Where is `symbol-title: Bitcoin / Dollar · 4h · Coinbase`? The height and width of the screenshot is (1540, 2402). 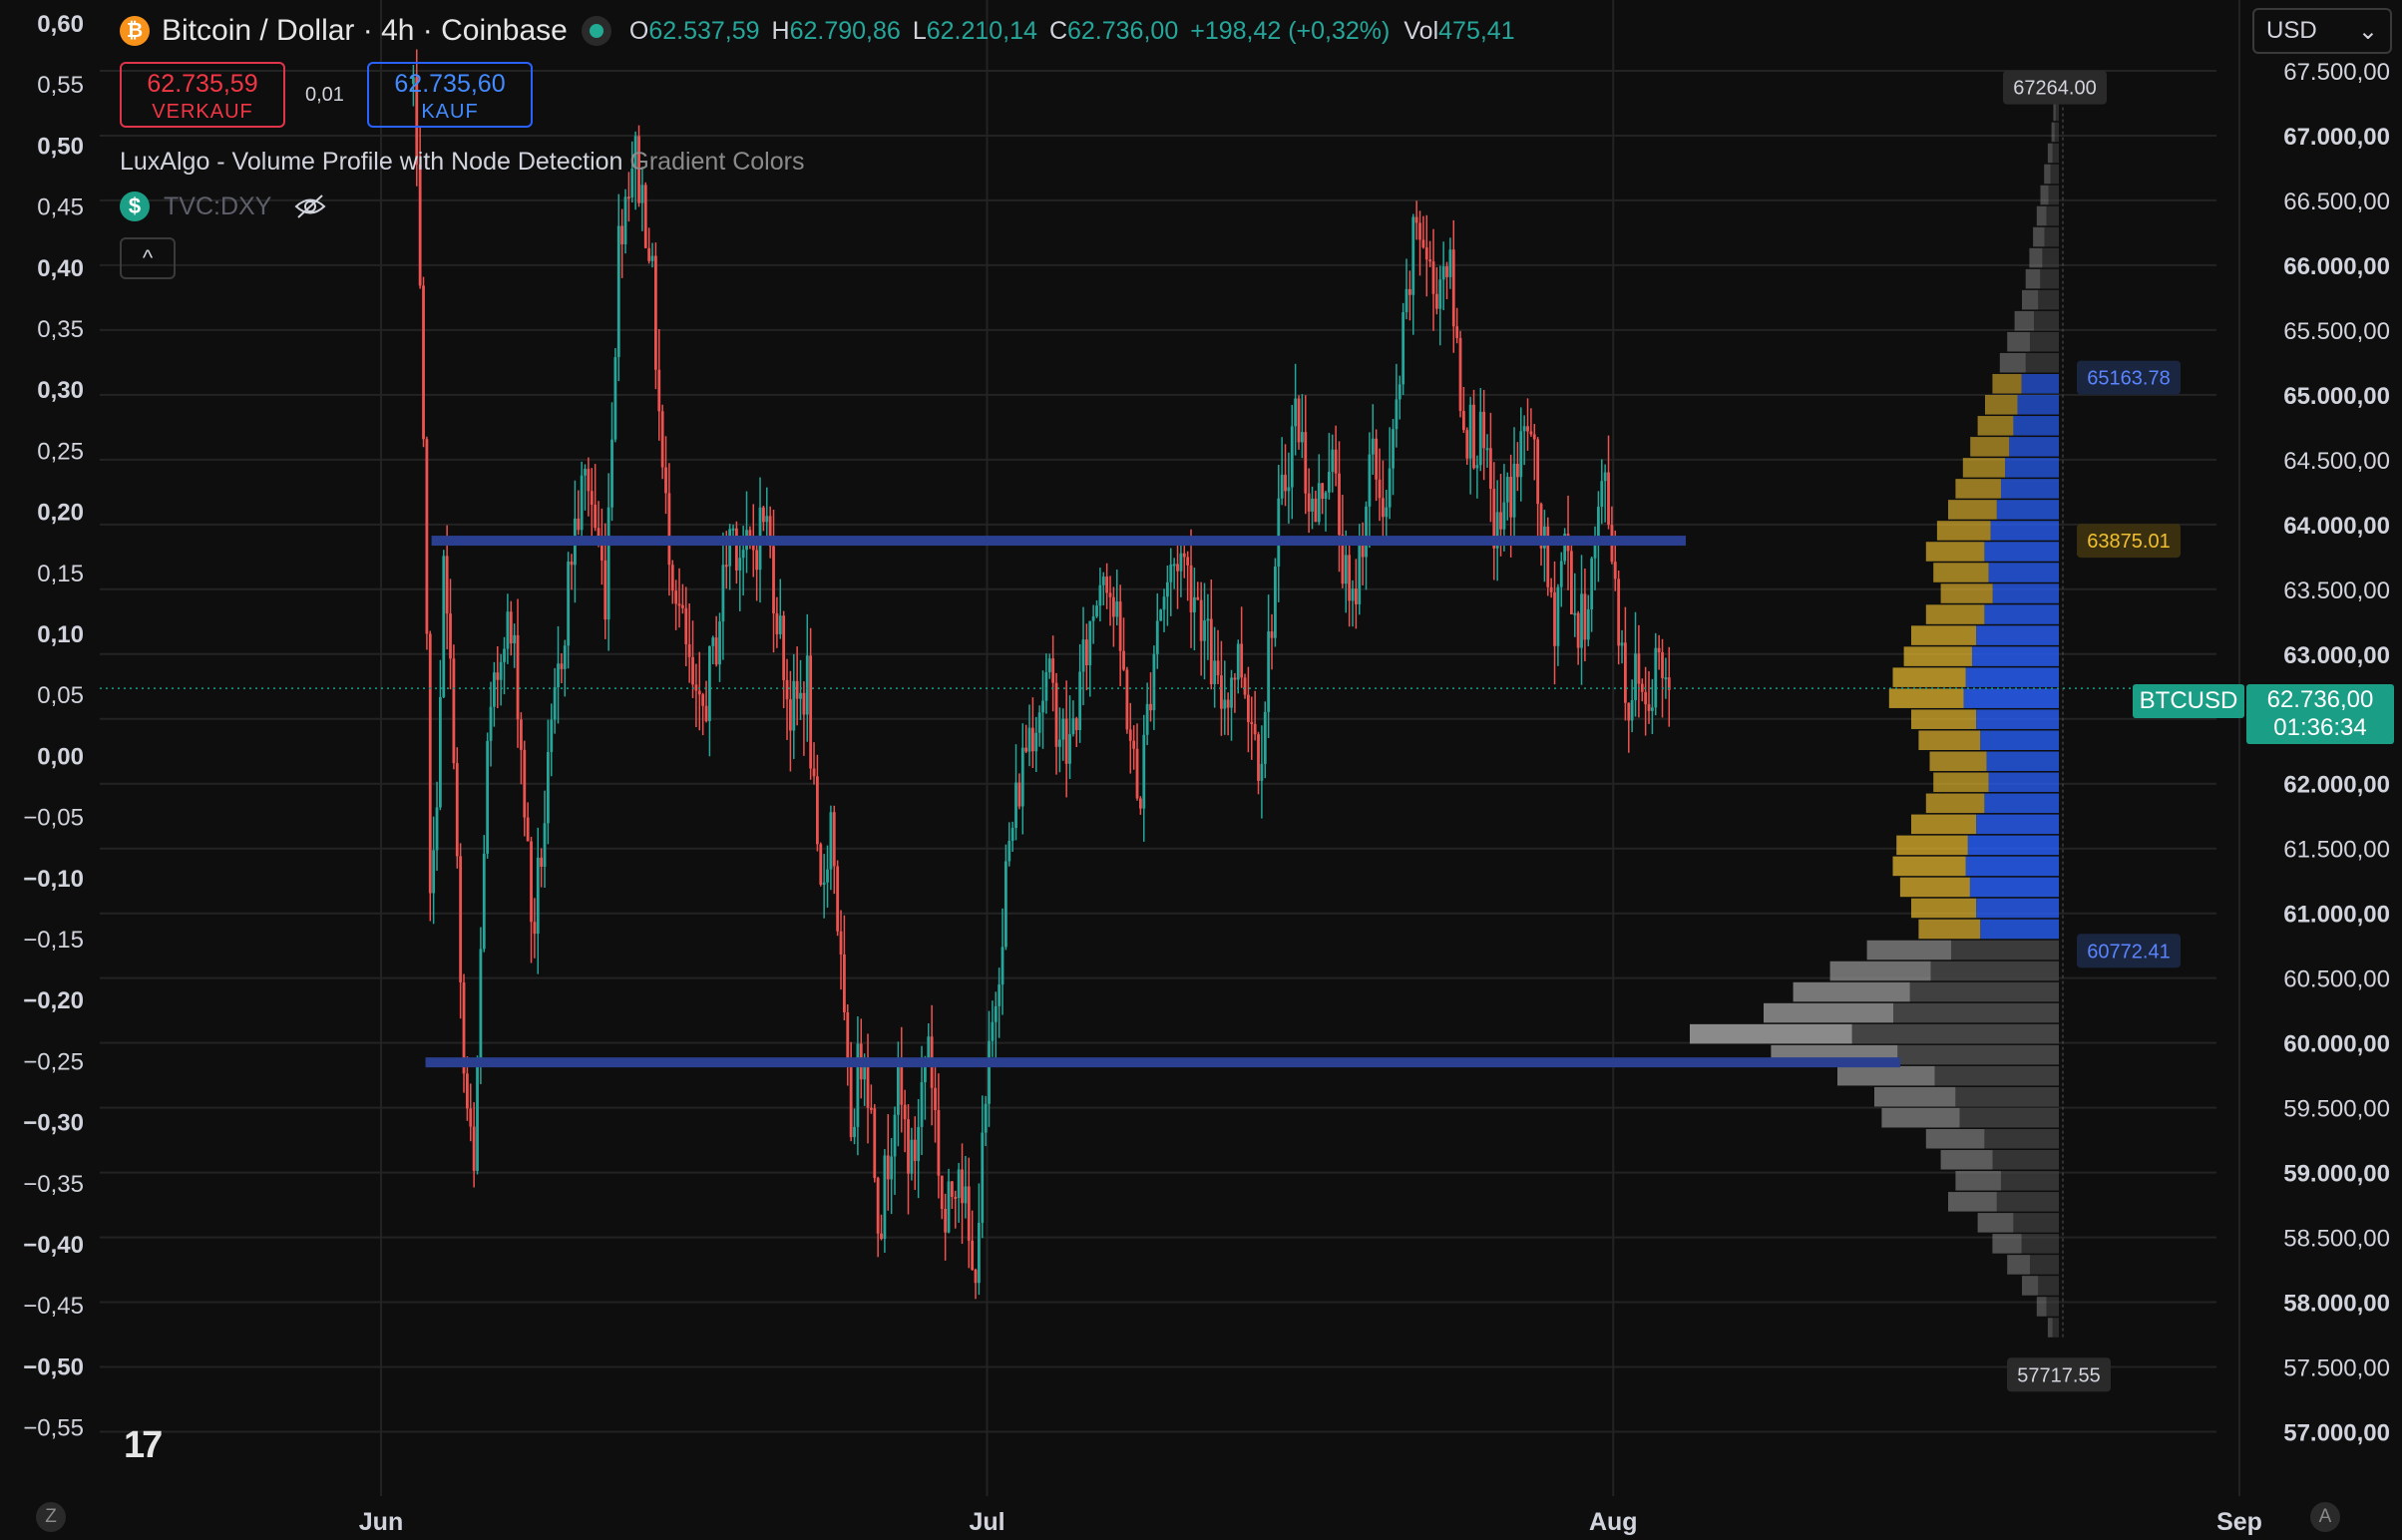 symbol-title: Bitcoin / Dollar · 4h · Coinbase is located at coordinates (365, 31).